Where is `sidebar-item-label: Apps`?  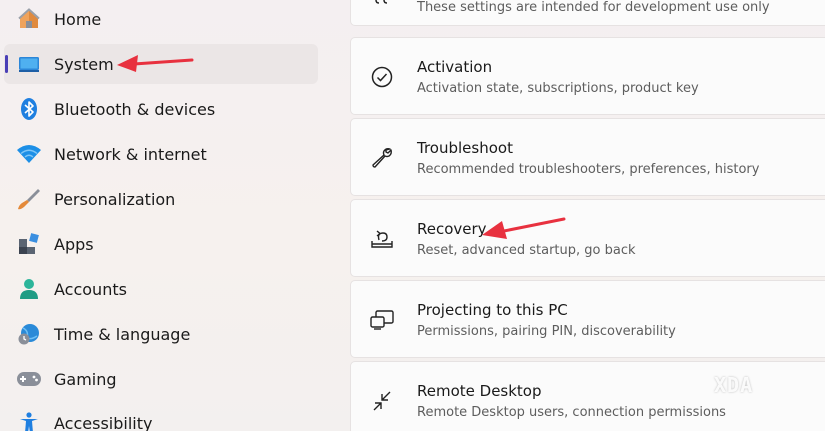 sidebar-item-label: Apps is located at coordinates (74, 244).